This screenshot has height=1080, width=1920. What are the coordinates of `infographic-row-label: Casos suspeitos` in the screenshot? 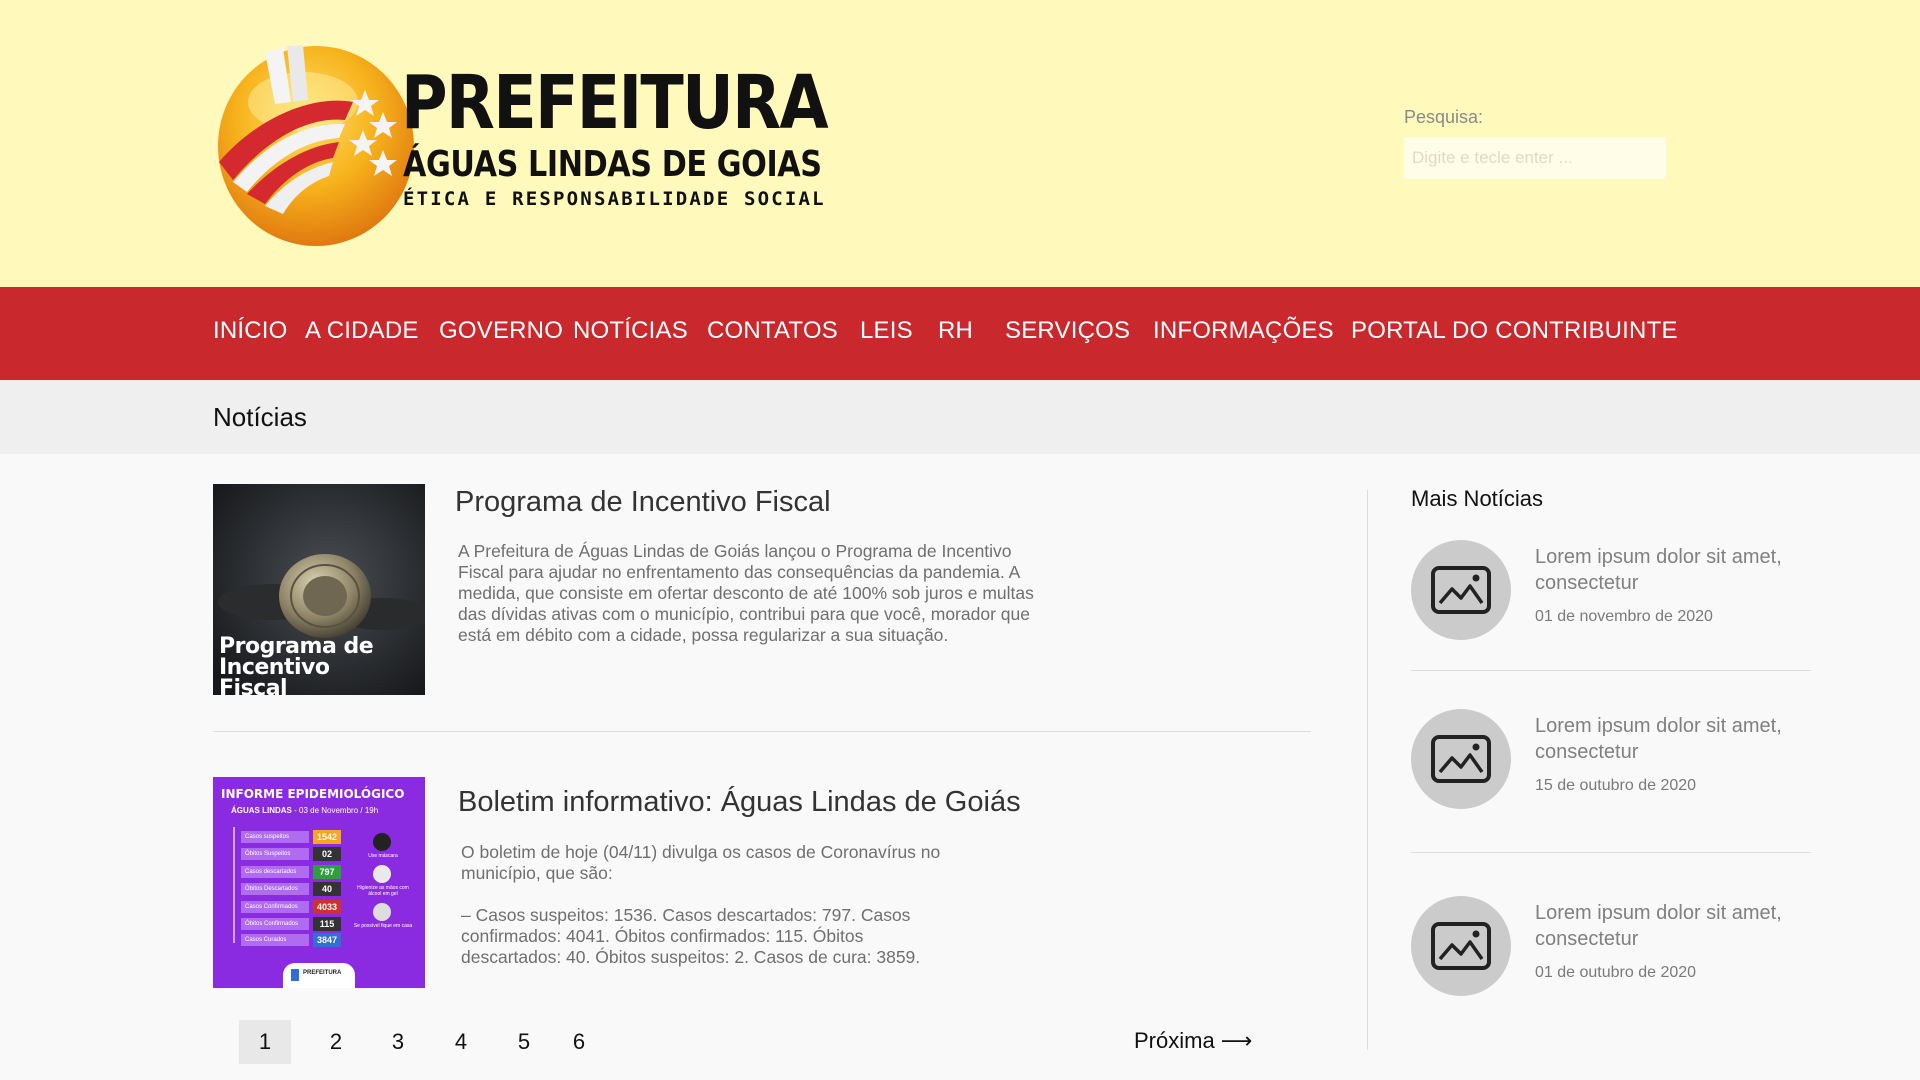 It's located at (275, 837).